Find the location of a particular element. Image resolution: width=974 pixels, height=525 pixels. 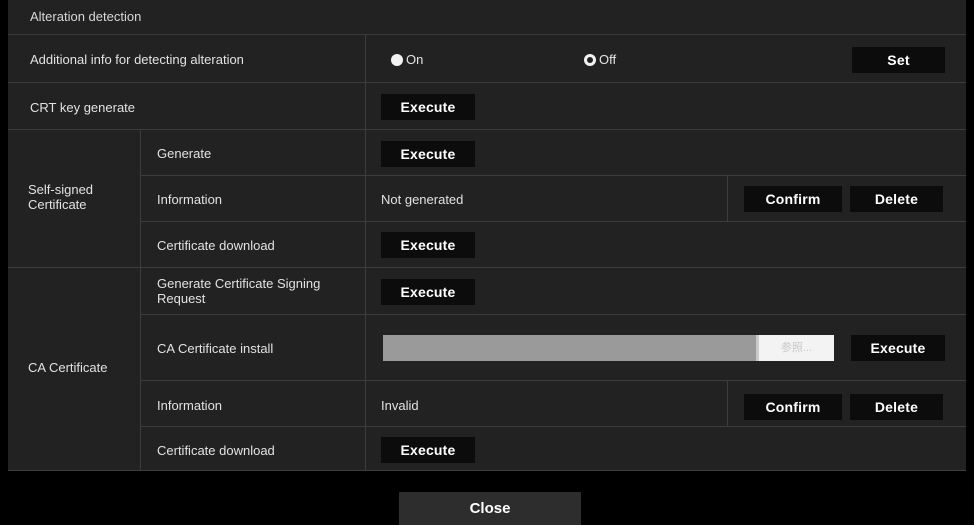

close-button: Close is located at coordinates (490, 508).